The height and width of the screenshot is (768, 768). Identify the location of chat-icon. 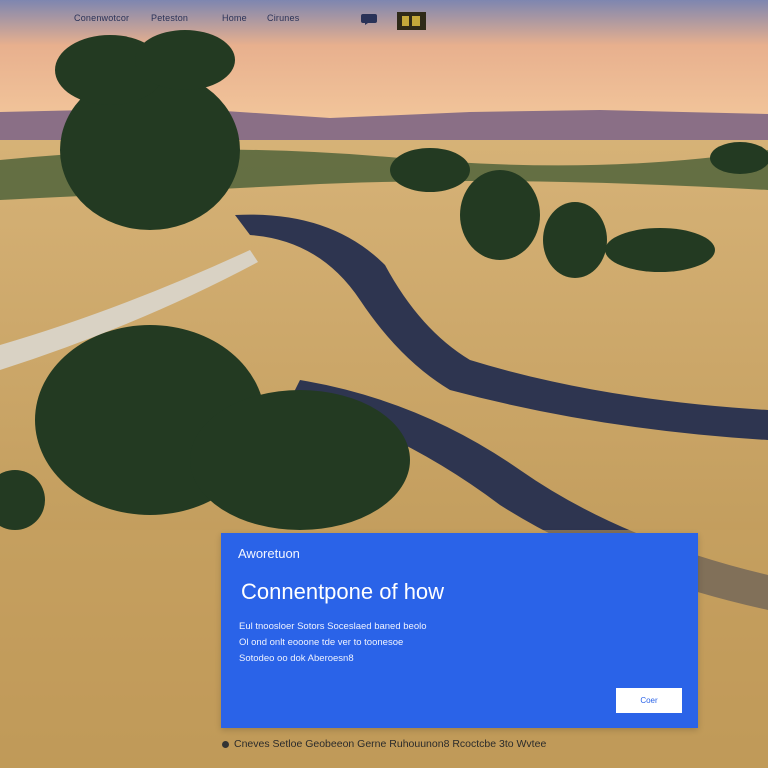
(369, 21).